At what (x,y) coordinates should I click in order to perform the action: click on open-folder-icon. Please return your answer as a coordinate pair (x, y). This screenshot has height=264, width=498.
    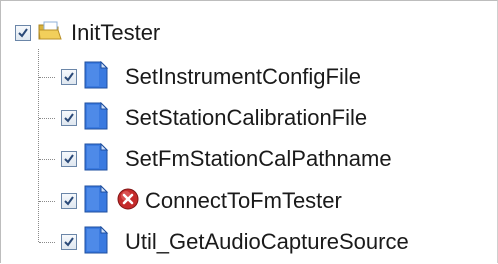
    Looking at the image, I should click on (50, 33).